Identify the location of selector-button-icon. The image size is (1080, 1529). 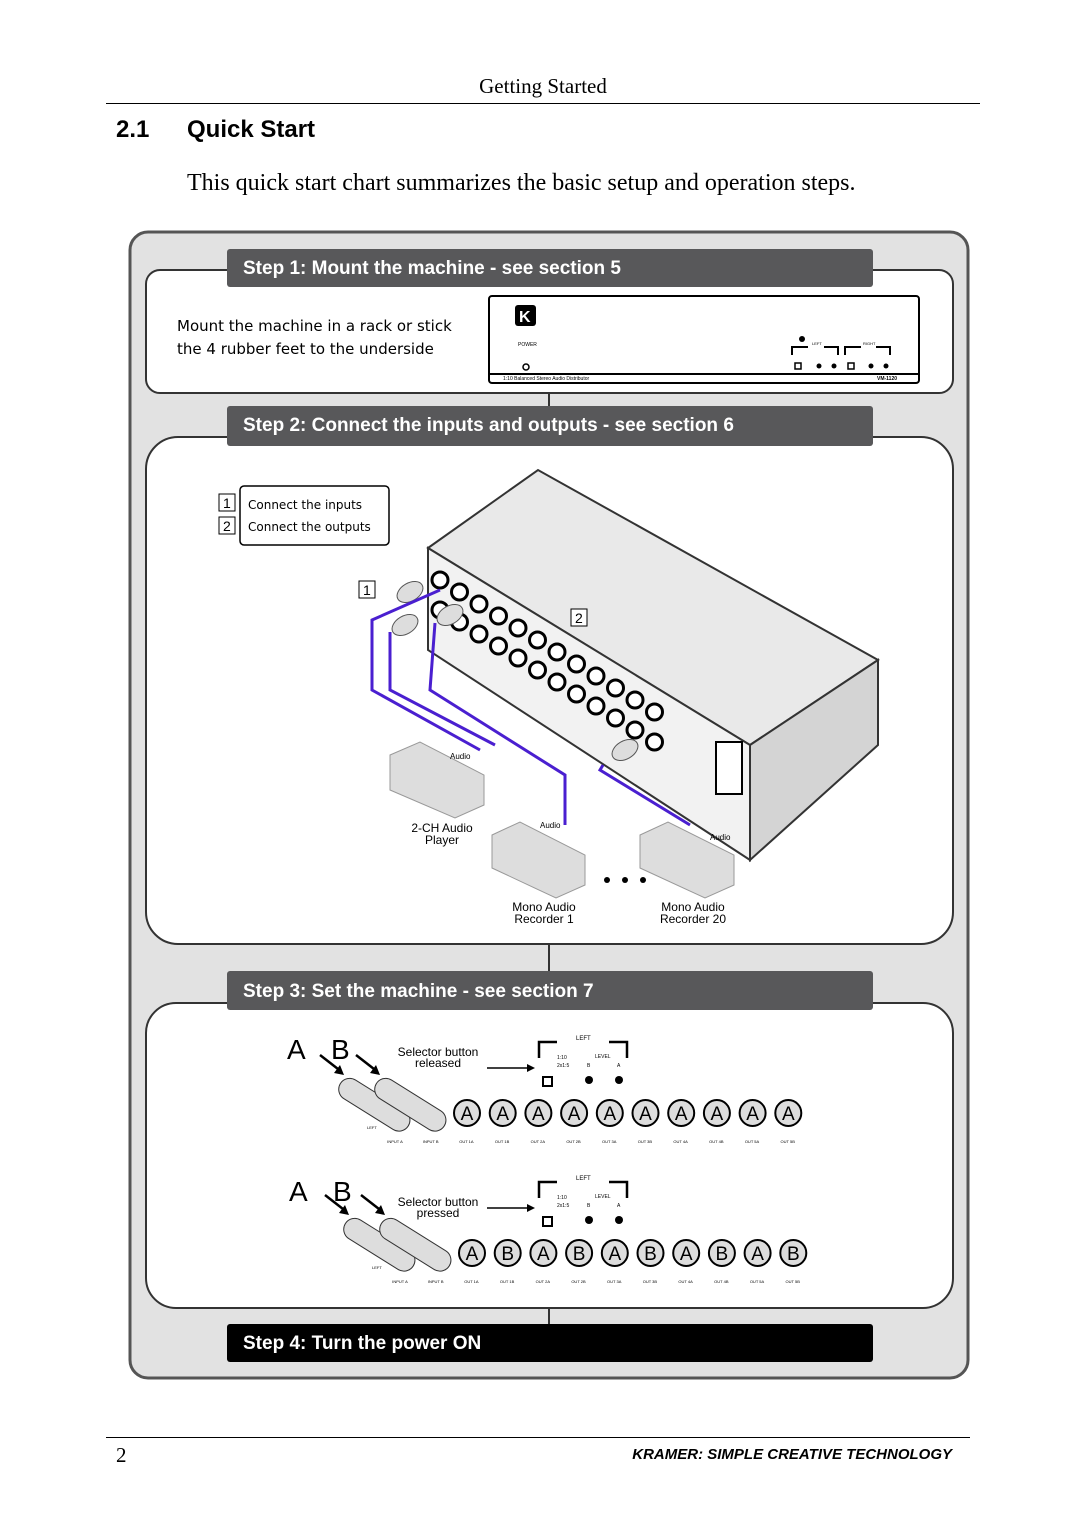
(547, 1221).